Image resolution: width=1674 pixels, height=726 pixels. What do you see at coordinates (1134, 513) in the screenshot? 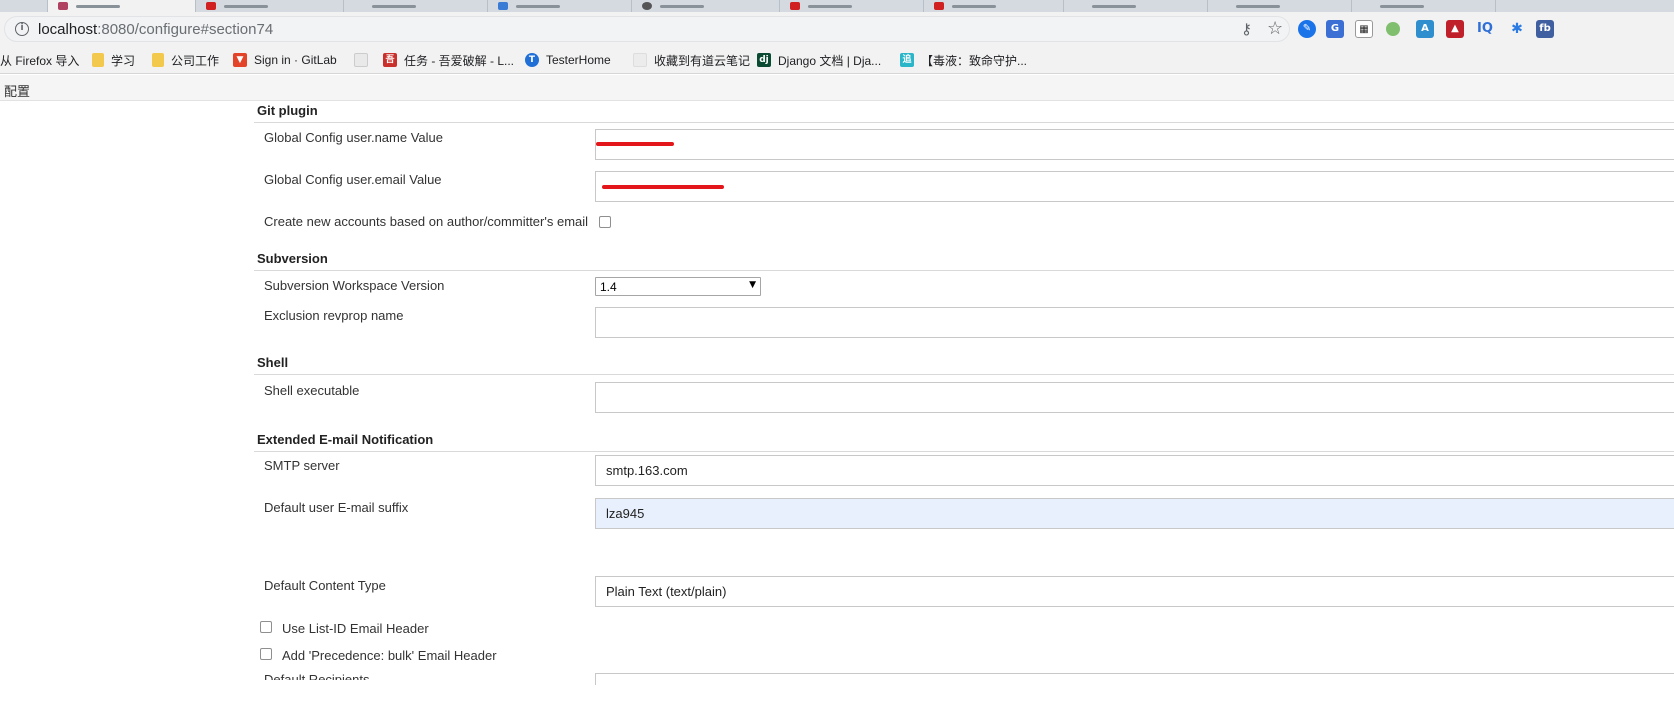
I see `email-suffix-input: lza945` at bounding box center [1134, 513].